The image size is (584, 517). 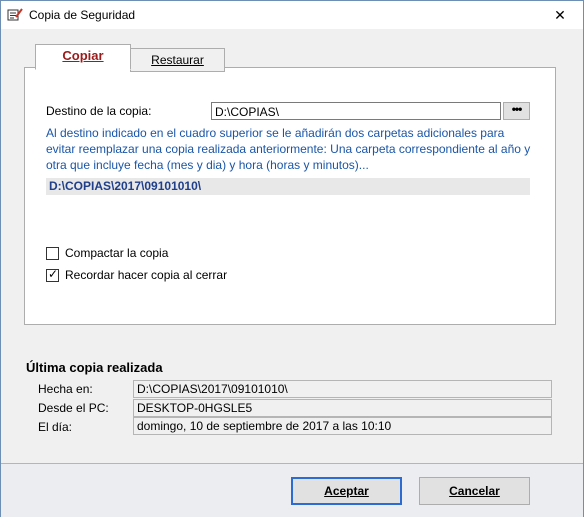 I want to click on accept-button-label: Aceptar, so click(x=346, y=491).